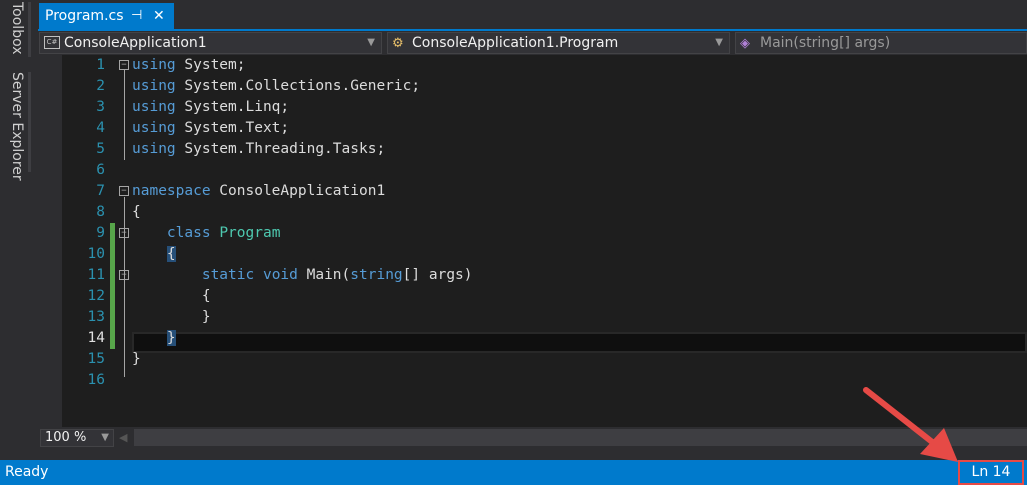 This screenshot has height=485, width=1027. Describe the element at coordinates (544, 65) in the screenshot. I see `code-line: 1 − using System;` at that location.